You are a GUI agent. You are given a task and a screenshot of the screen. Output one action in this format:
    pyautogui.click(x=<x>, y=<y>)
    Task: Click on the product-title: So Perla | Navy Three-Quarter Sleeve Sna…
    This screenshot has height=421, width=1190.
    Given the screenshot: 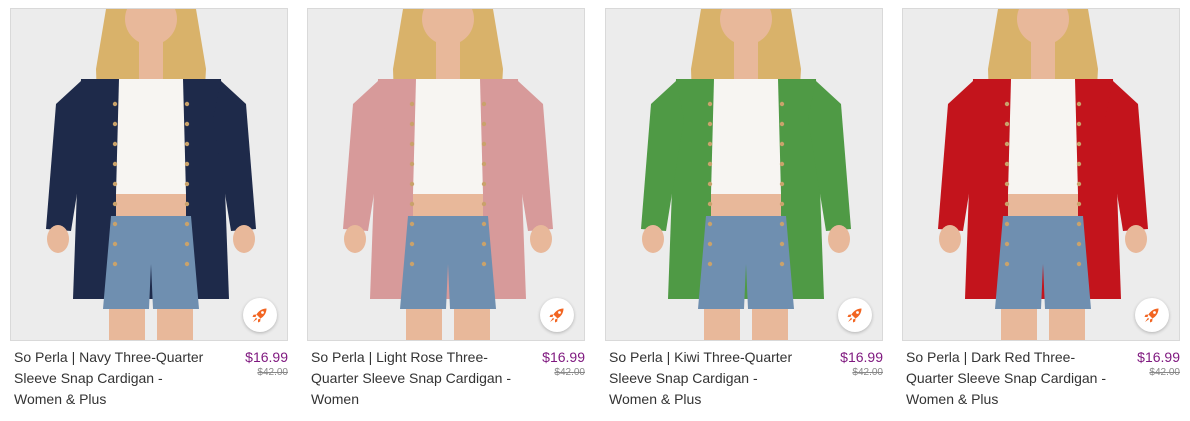 What is the action you would take?
    pyautogui.click(x=114, y=378)
    